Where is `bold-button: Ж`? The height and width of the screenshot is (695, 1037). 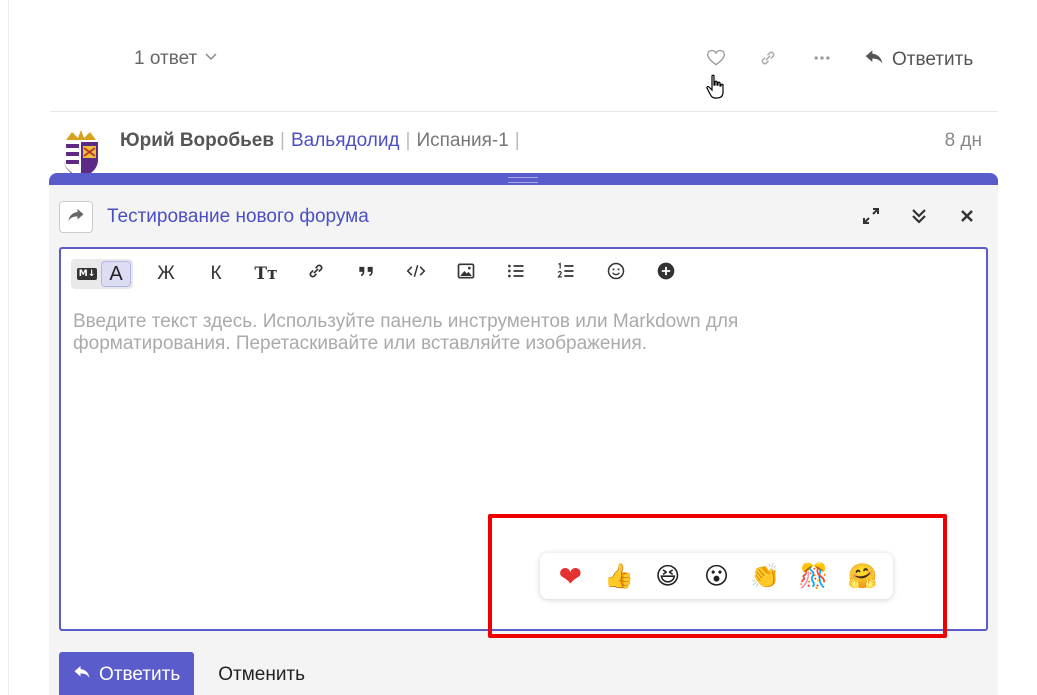
bold-button: Ж is located at coordinates (166, 274).